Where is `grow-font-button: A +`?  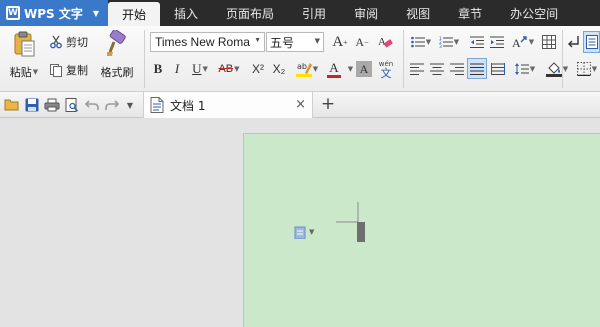 grow-font-button: A + is located at coordinates (340, 42).